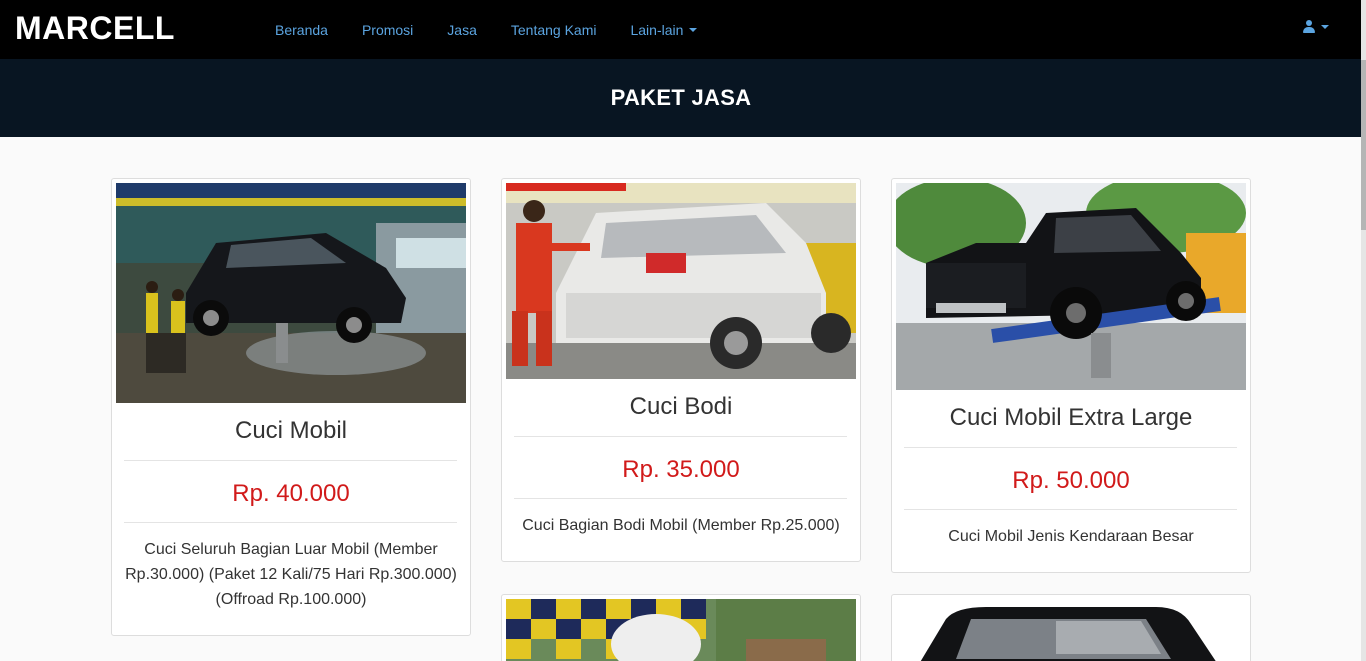 The image size is (1366, 661). Describe the element at coordinates (1316, 27) in the screenshot. I see `user-menu-button` at that location.